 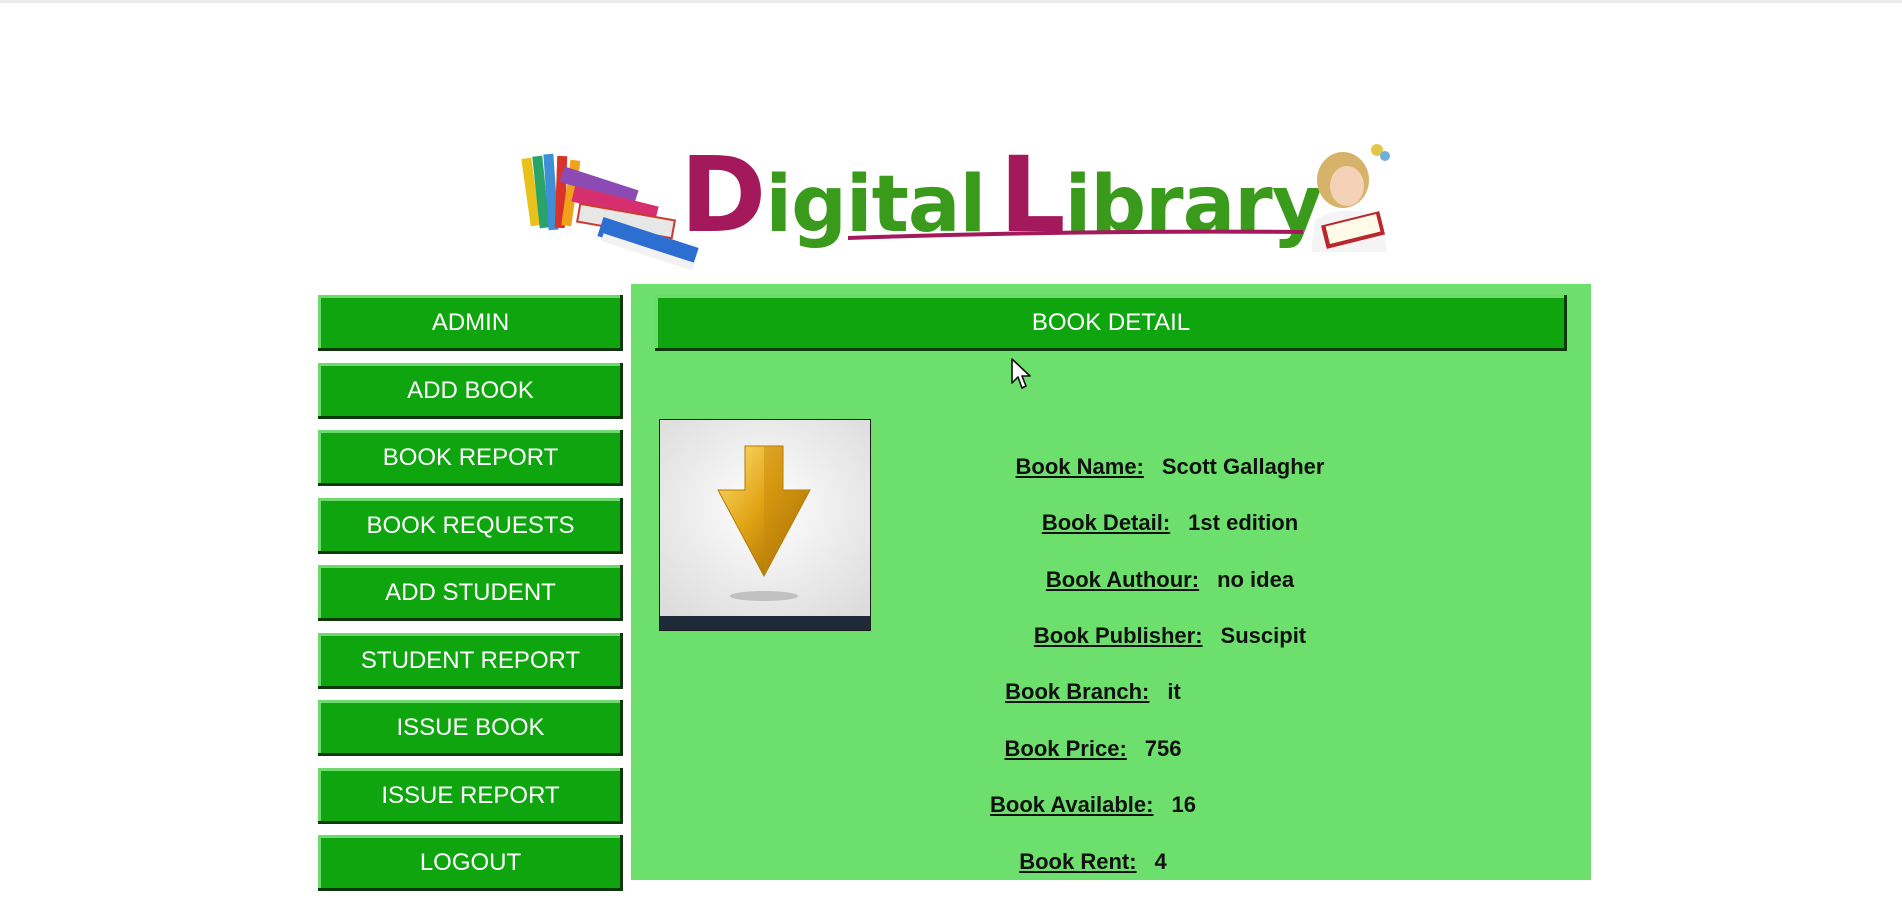 I want to click on sidebar-item-issue-book: ISSUE BOOK, so click(x=470, y=728).